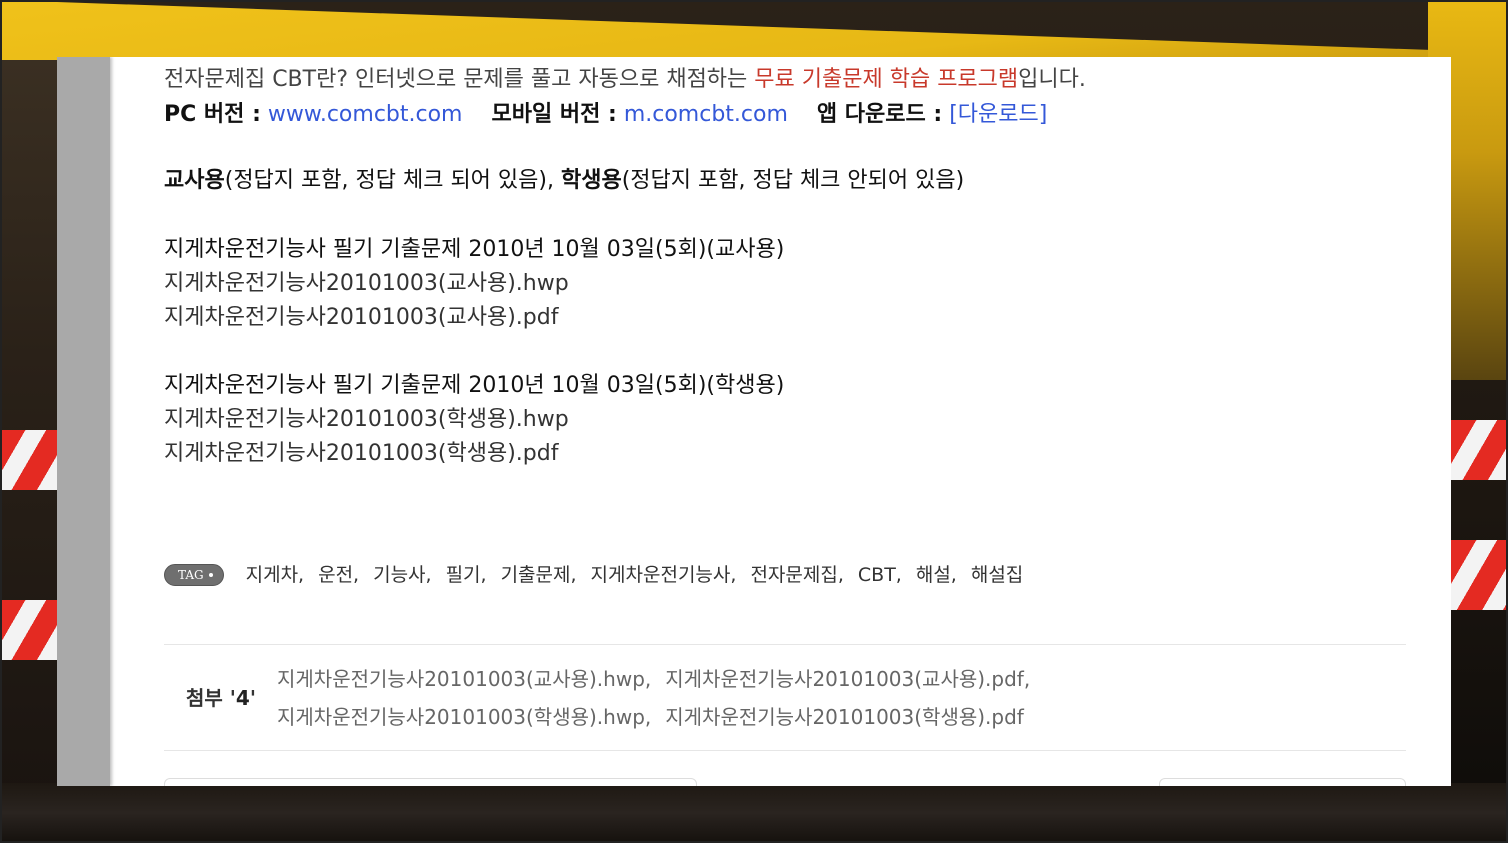 This screenshot has height=843, width=1508. I want to click on attachment-label-text: 첨부 ', so click(211, 698).